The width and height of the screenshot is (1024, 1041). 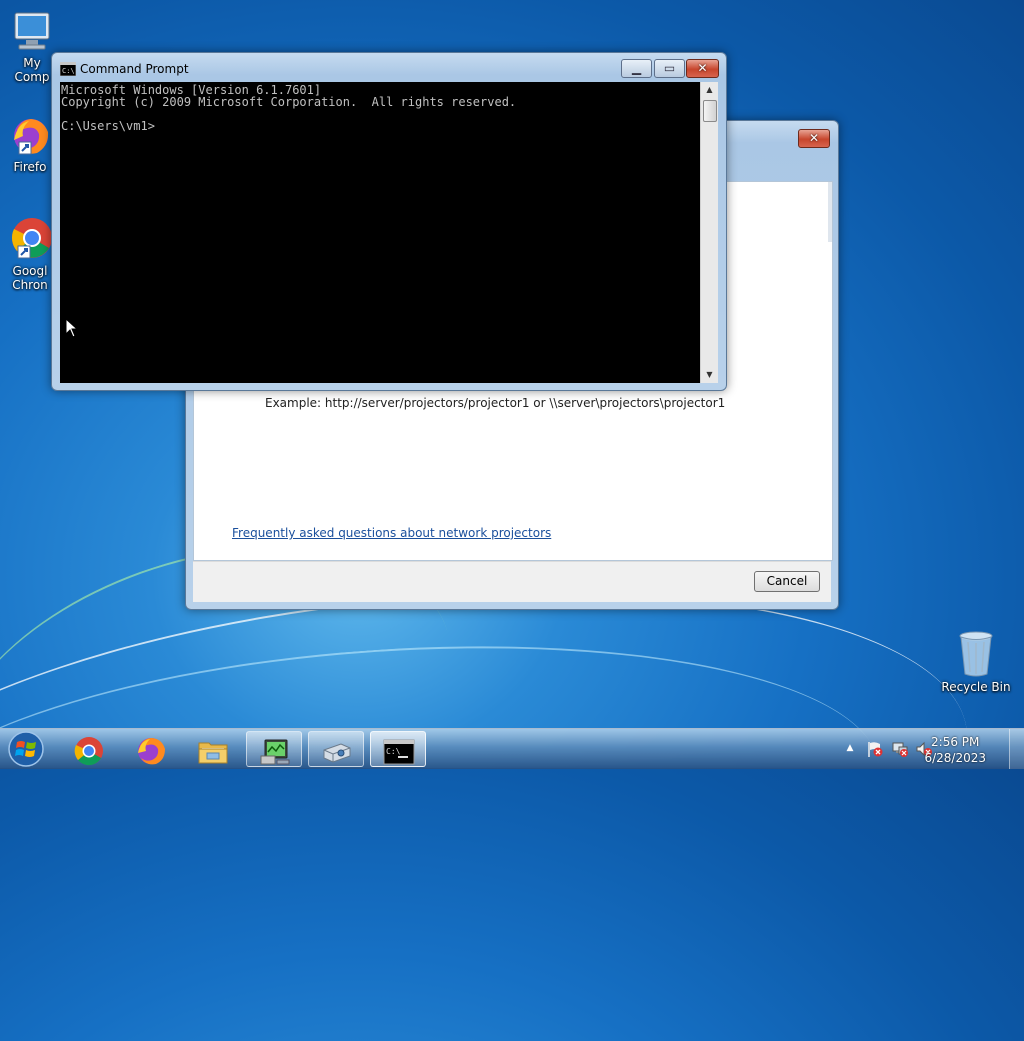 I want to click on taskbar-chrome, so click(x=88, y=749).